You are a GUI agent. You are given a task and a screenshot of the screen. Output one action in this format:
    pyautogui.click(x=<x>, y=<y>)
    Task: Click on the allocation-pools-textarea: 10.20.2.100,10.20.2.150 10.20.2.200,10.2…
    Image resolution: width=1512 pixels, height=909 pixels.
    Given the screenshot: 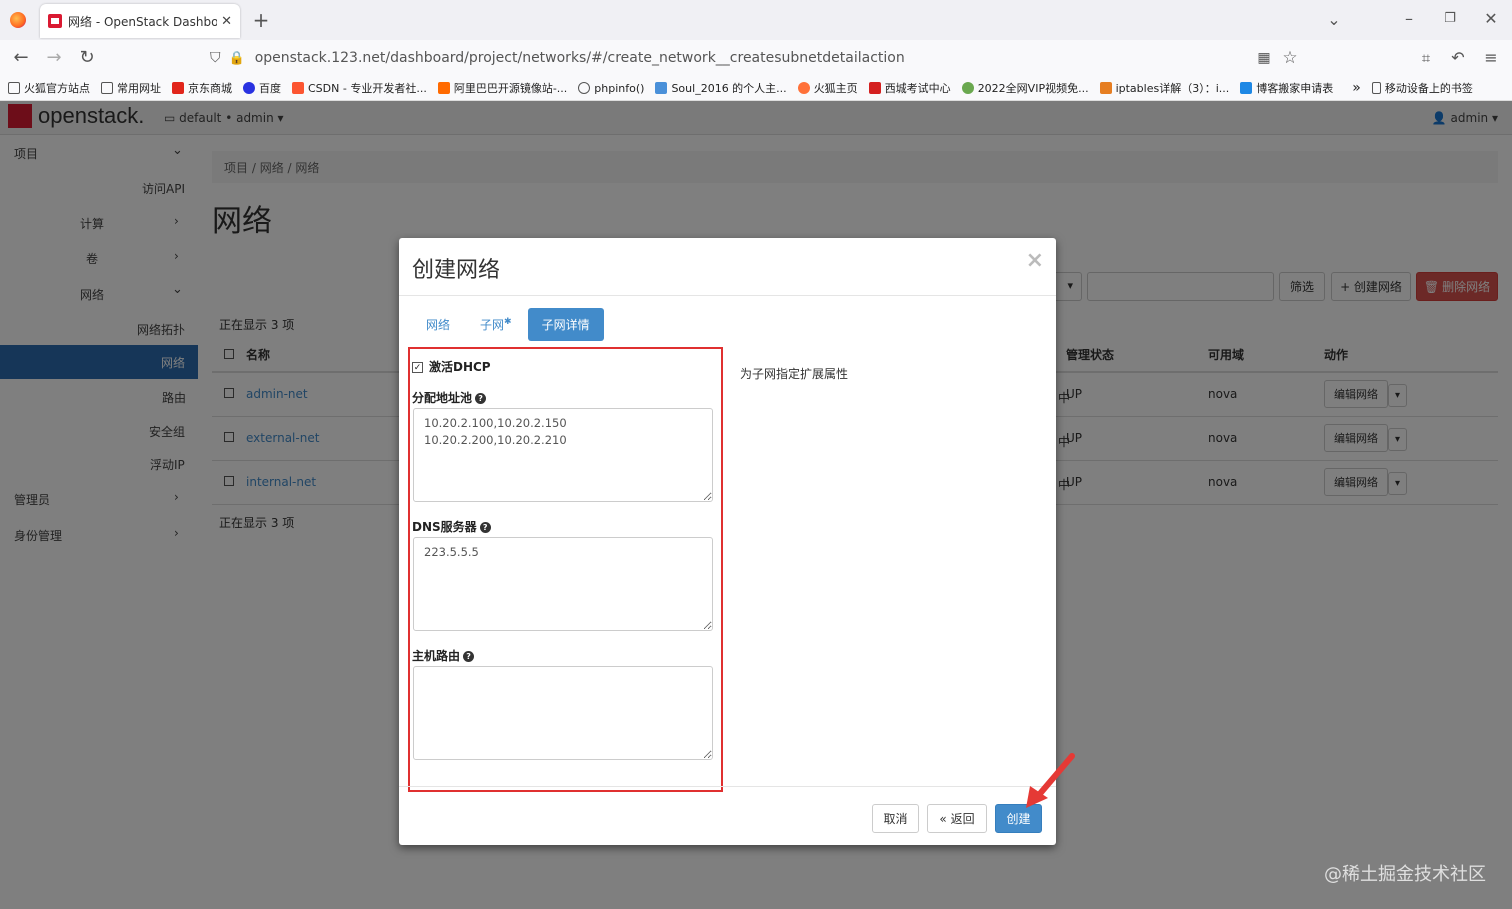 What is the action you would take?
    pyautogui.click(x=563, y=455)
    